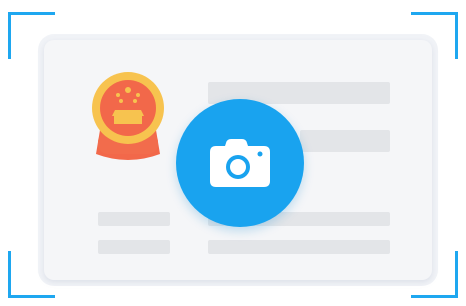  I want to click on camera-capture-button, so click(240, 163).